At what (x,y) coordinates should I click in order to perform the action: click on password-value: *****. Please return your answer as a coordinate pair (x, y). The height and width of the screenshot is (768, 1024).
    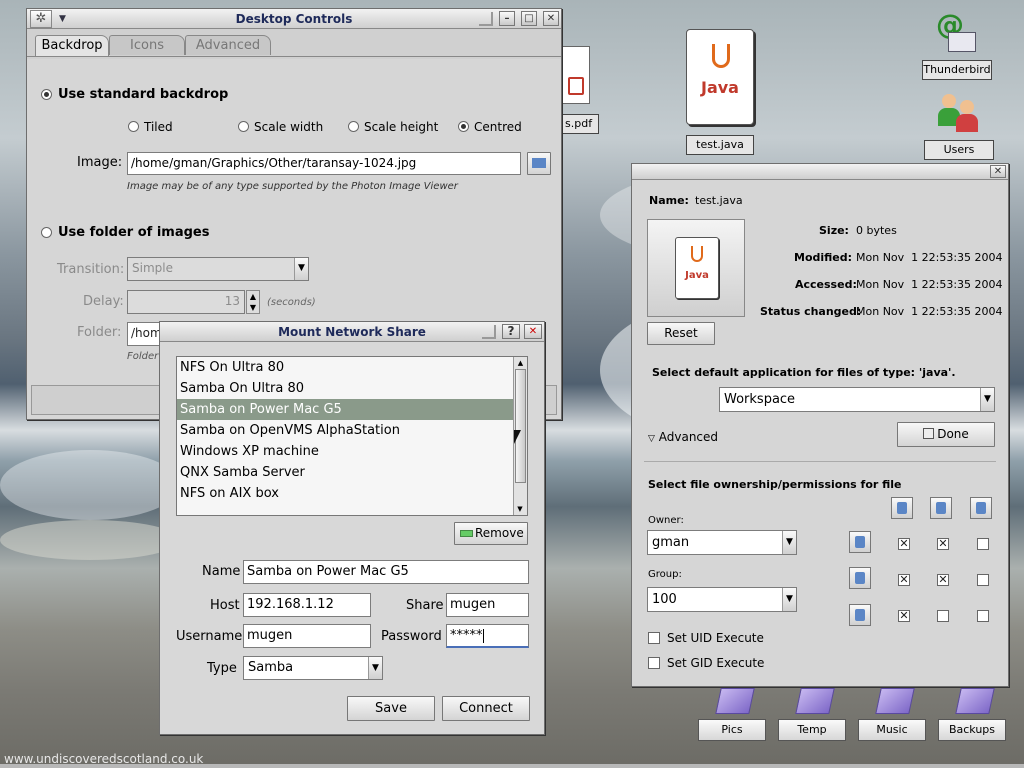
    Looking at the image, I should click on (466, 635).